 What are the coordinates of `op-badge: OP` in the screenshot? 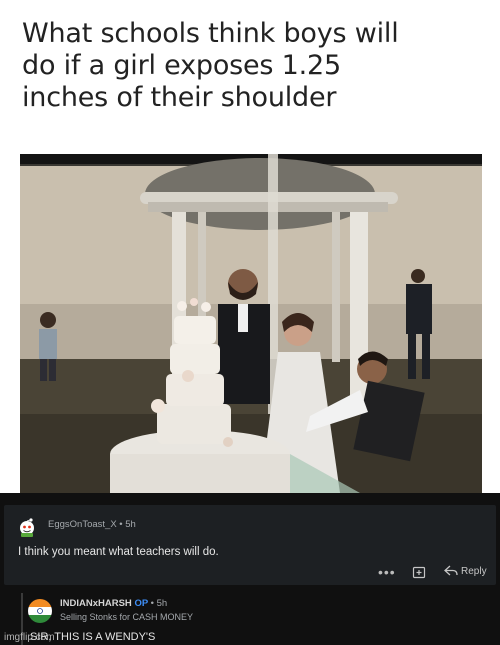 It's located at (141, 603).